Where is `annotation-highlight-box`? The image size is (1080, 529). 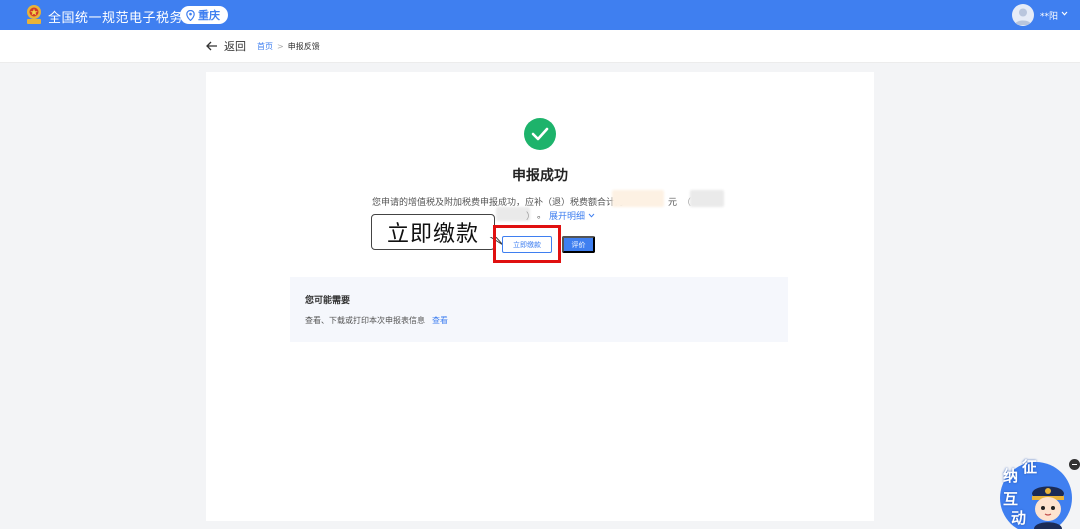 annotation-highlight-box is located at coordinates (527, 244).